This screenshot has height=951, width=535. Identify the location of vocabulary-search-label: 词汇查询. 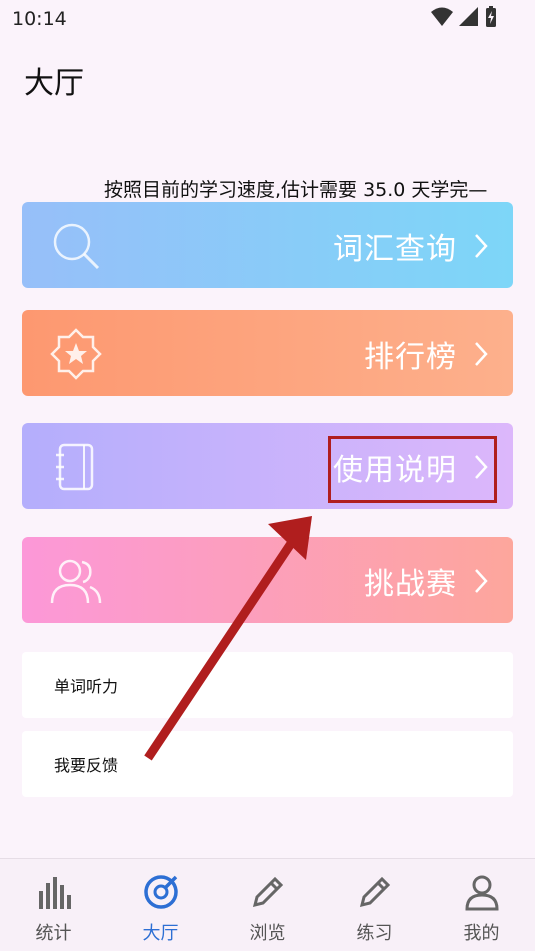
(395, 249).